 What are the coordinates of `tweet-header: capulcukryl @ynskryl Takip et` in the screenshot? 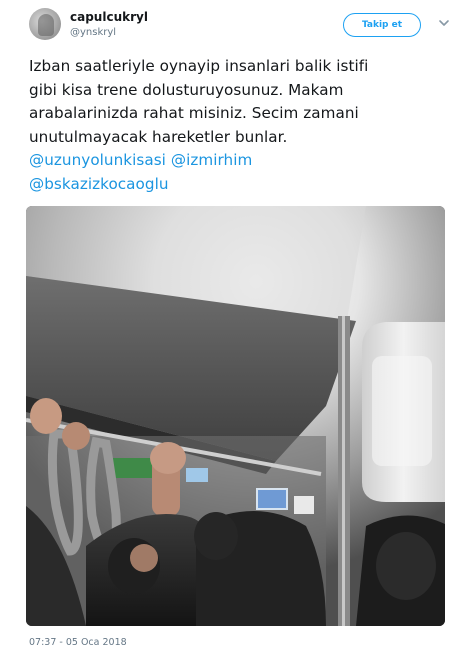 It's located at (233, 25).